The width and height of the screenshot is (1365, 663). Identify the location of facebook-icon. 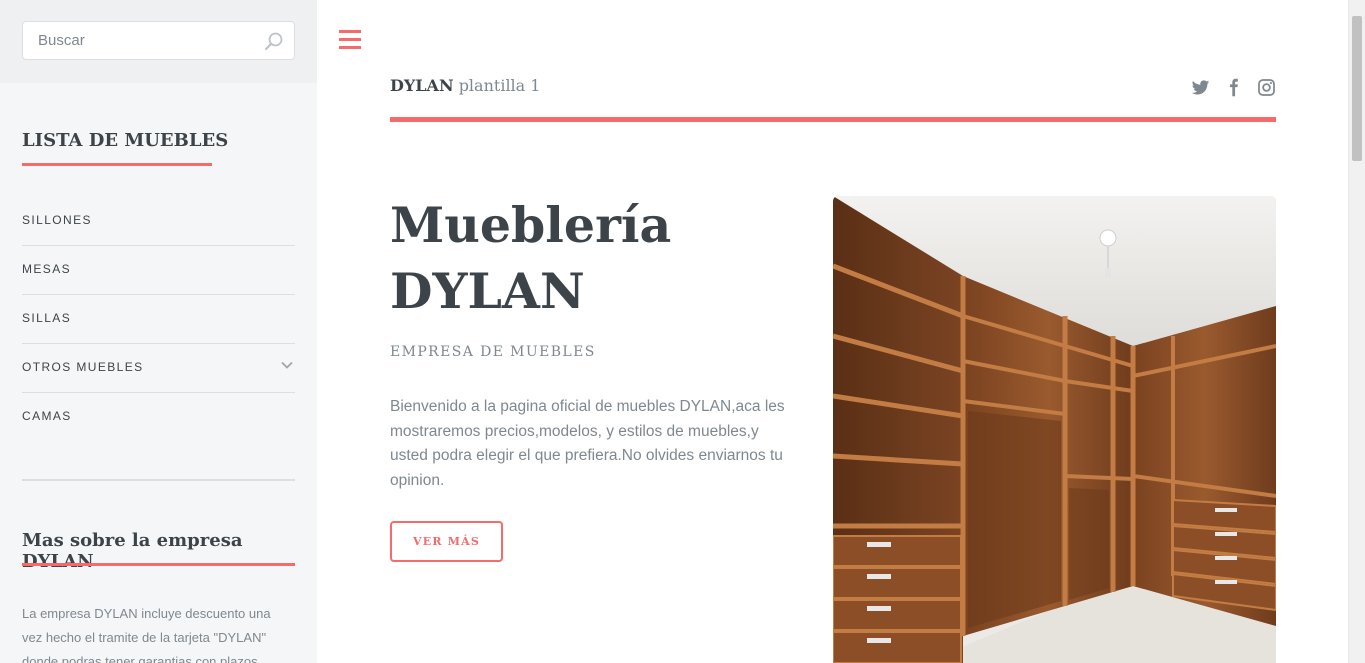
(1233, 87).